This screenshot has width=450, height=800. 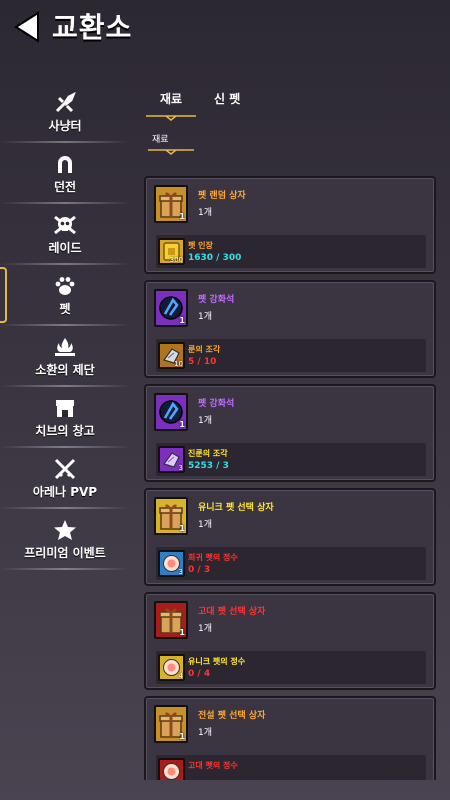 What do you see at coordinates (180, 676) in the screenshot?
I see `cost-qty: 4` at bounding box center [180, 676].